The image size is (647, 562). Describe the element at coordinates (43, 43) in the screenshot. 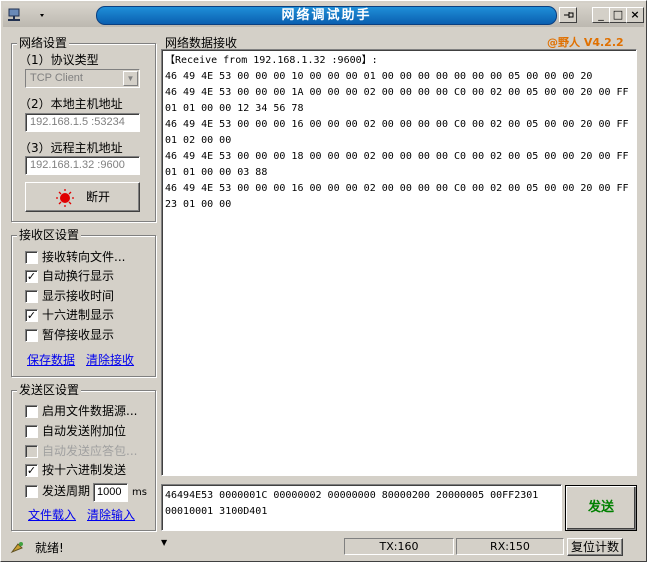

I see `group-label: 网络设置` at that location.